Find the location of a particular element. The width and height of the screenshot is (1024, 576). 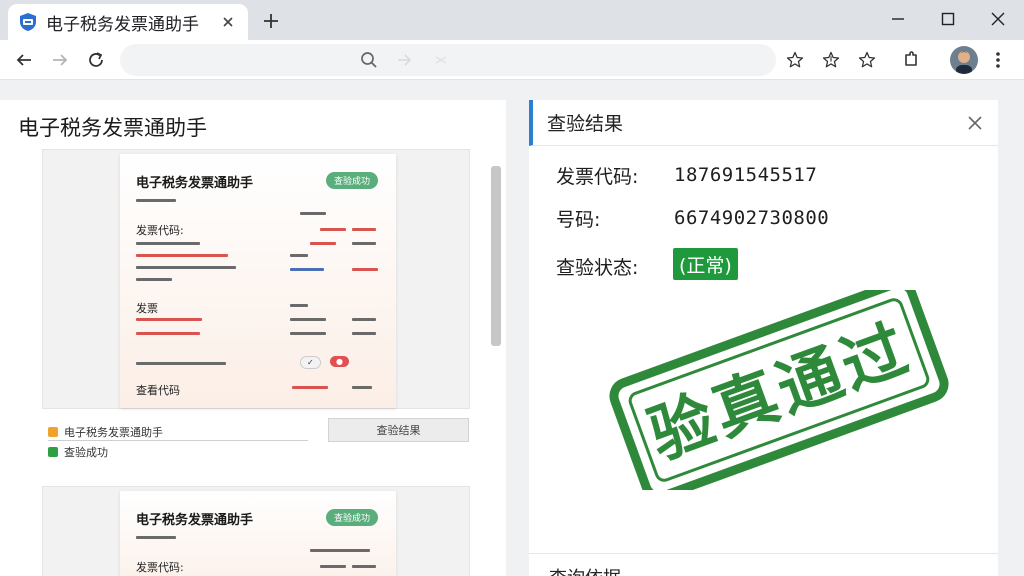

active-tab: 电子税务发票通助手 is located at coordinates (128, 22).